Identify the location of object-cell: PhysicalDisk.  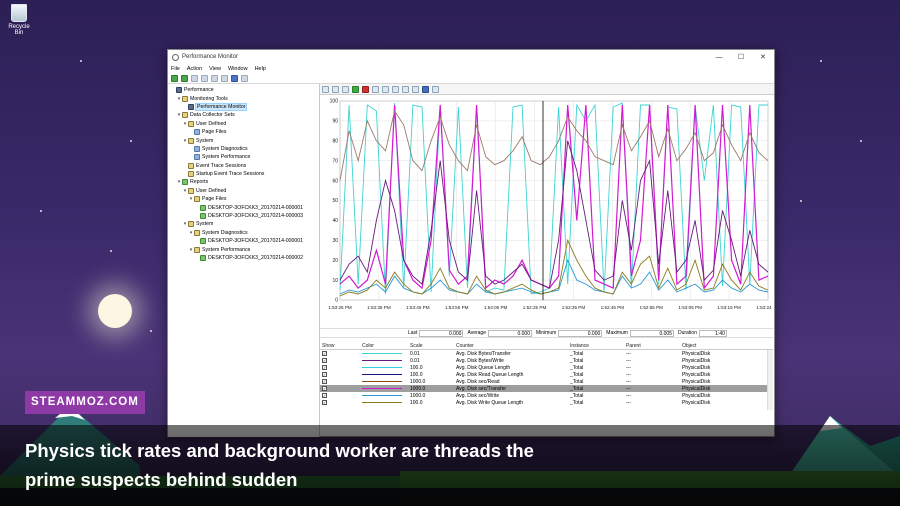
(696, 353).